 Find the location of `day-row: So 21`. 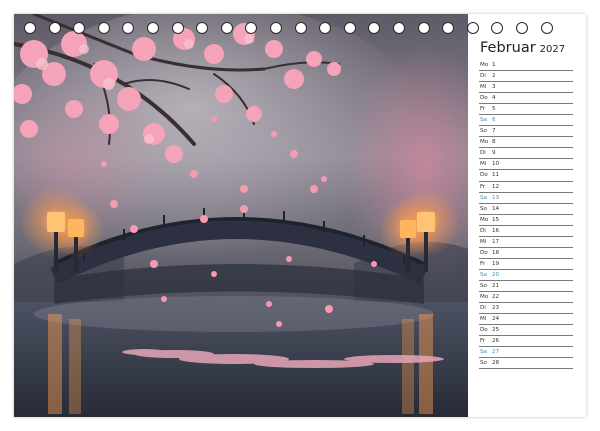

day-row: So 21 is located at coordinates (526, 286).